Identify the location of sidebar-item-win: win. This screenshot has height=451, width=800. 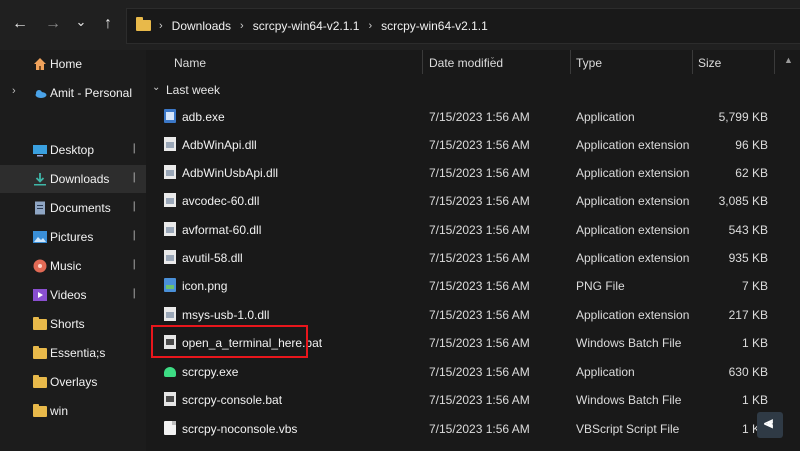
(73, 411).